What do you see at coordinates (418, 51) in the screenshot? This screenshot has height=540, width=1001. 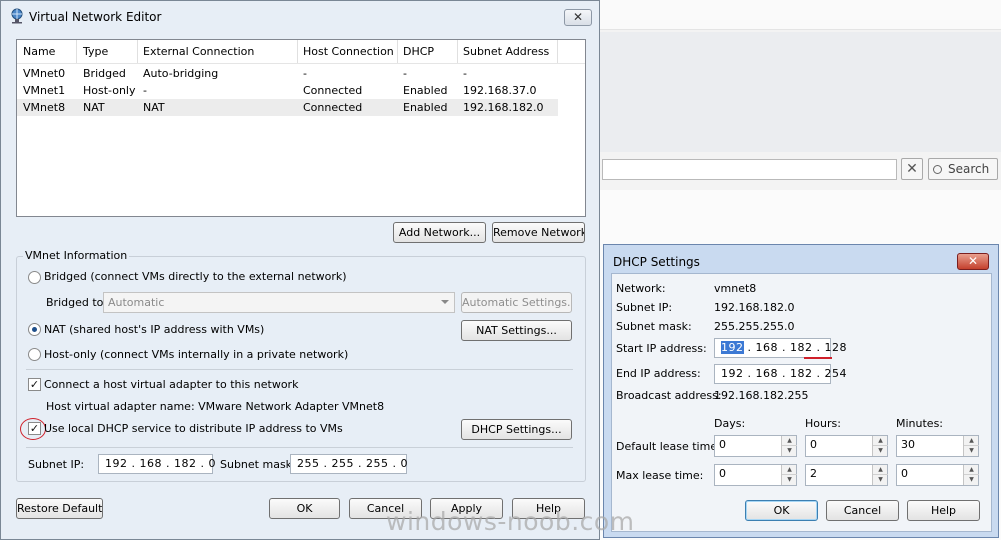 I see `column-header-dhcp: DHCP` at bounding box center [418, 51].